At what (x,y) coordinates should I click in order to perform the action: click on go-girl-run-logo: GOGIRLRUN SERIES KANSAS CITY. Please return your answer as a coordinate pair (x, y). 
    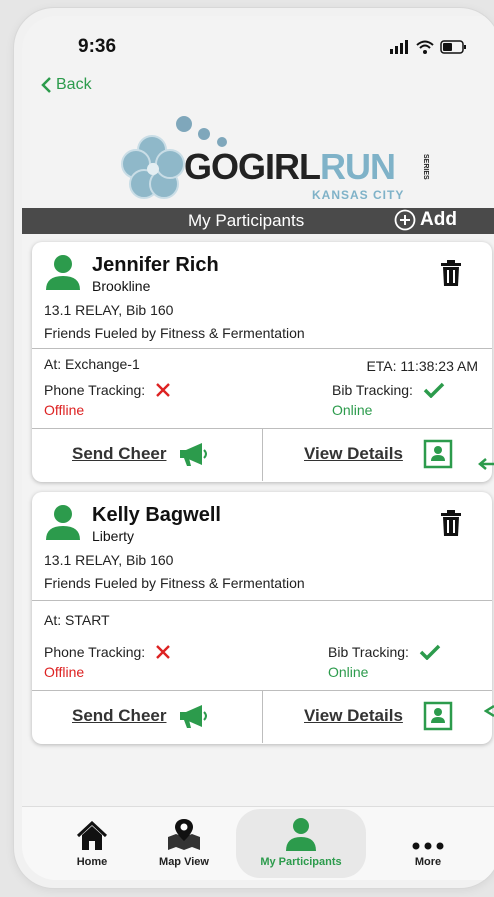
    Looking at the image, I should click on (272, 162).